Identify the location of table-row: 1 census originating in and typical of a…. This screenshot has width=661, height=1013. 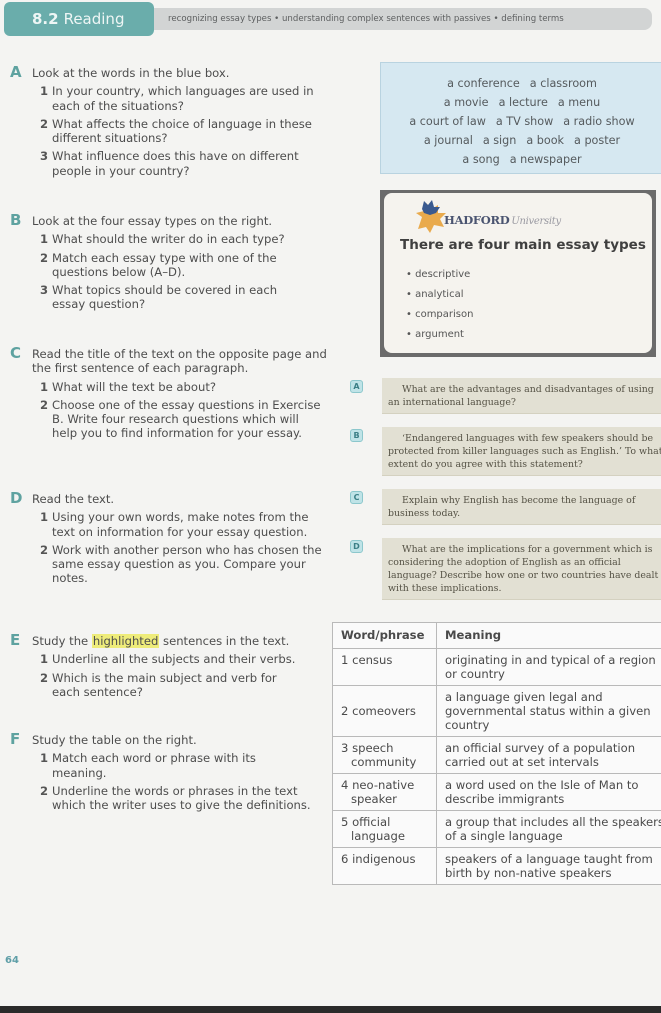
(496, 667).